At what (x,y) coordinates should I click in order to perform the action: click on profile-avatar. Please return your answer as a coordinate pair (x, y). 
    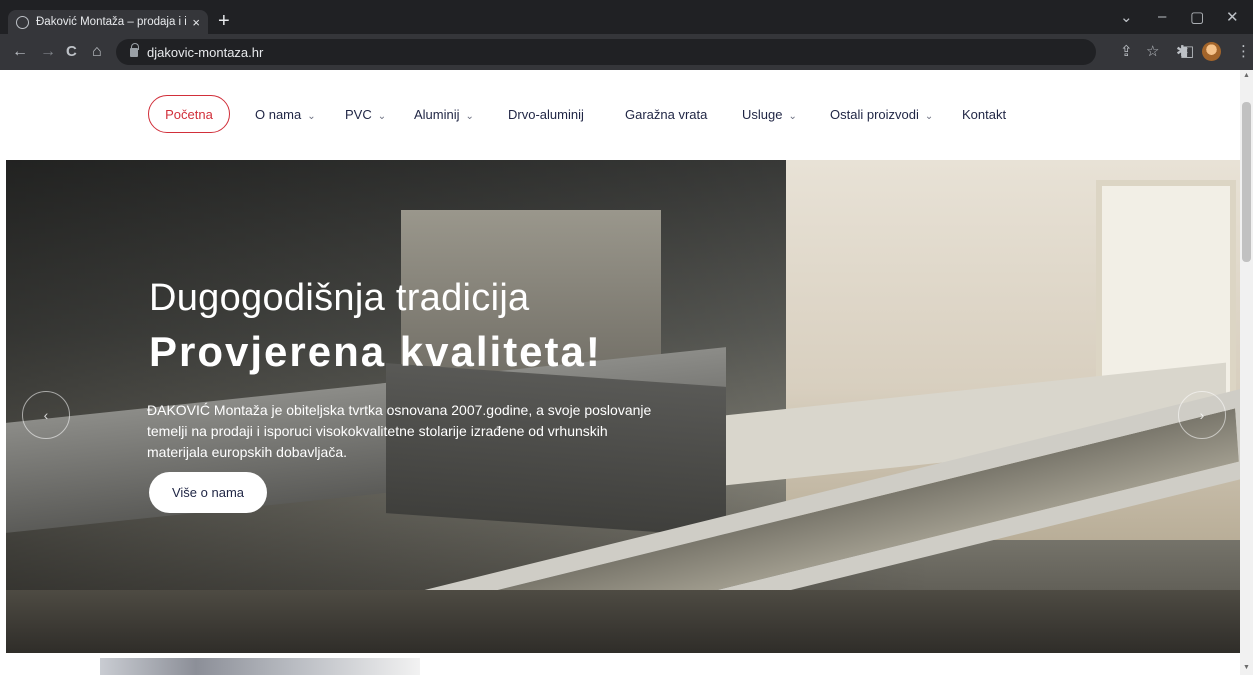
    Looking at the image, I should click on (1211, 51).